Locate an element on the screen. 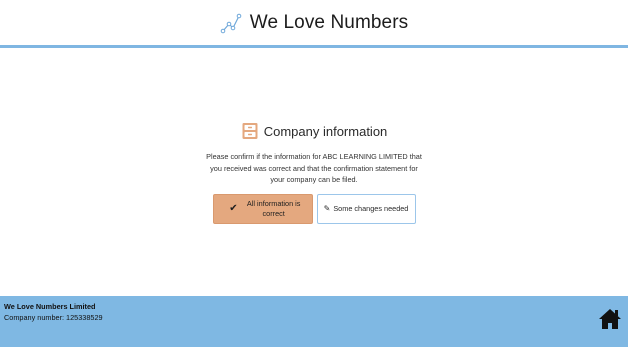 The image size is (628, 347). footer-company-name: We Love Numbers Limited is located at coordinates (50, 306).